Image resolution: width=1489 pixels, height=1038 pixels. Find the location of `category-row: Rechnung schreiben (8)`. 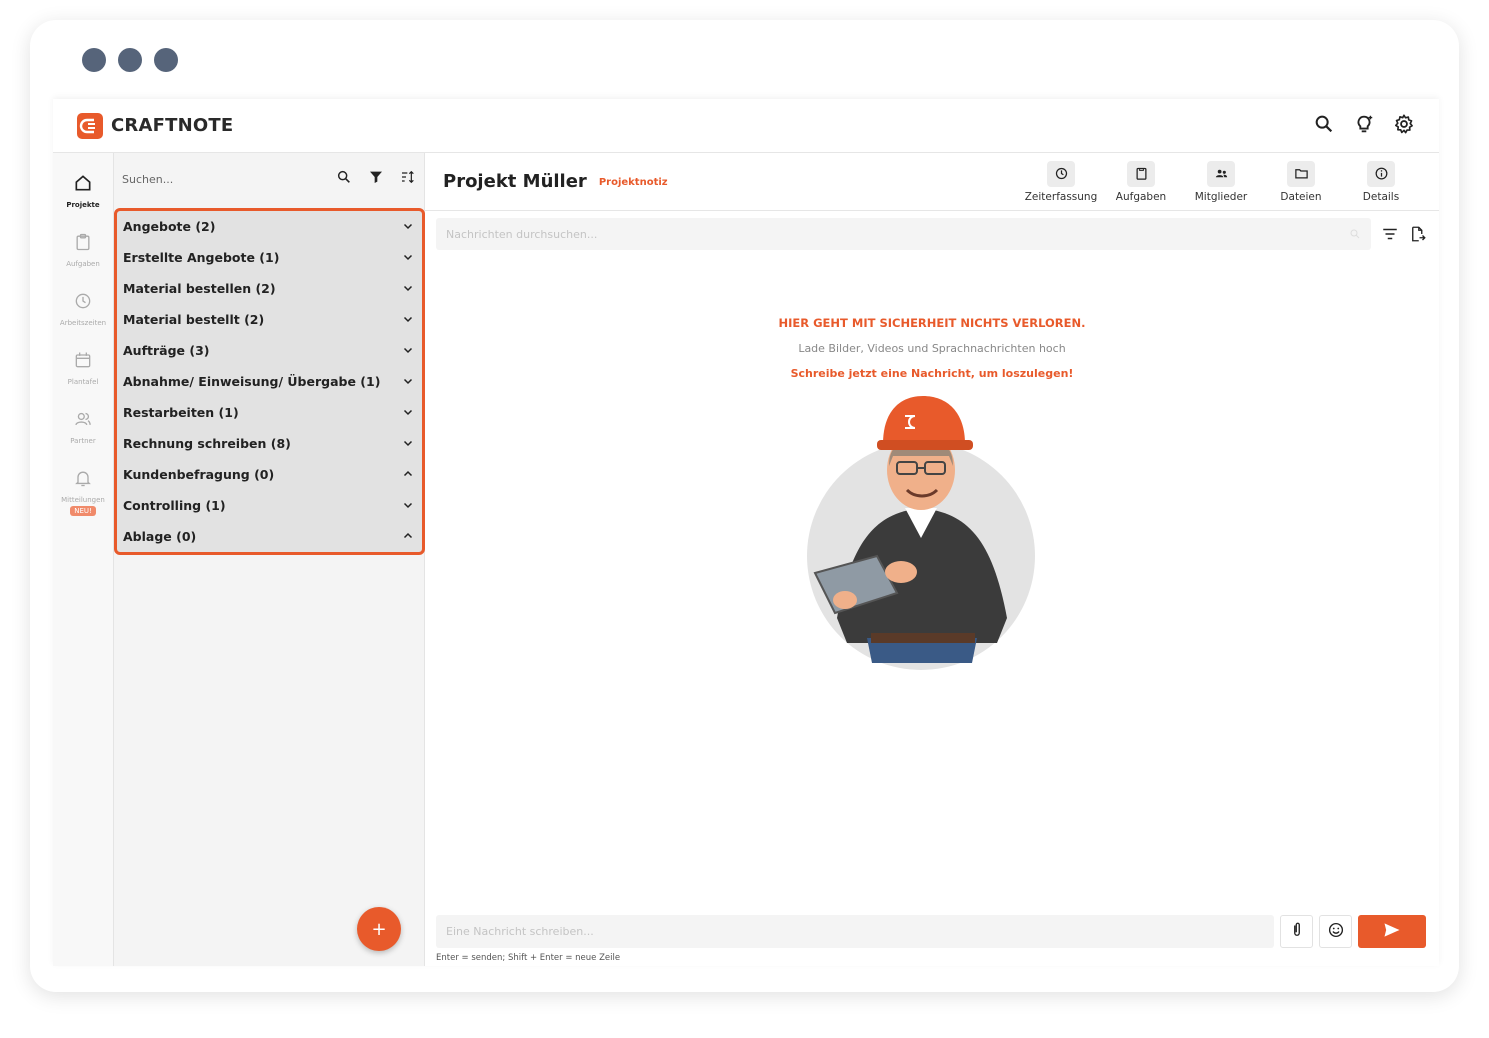

category-row: Rechnung schreiben (8) is located at coordinates (269, 443).